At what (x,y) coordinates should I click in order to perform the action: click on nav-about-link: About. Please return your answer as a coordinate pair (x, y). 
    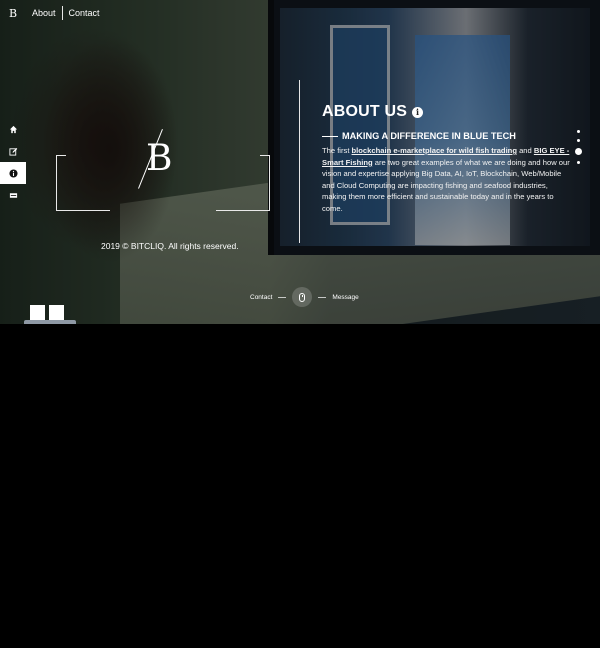
    Looking at the image, I should click on (44, 13).